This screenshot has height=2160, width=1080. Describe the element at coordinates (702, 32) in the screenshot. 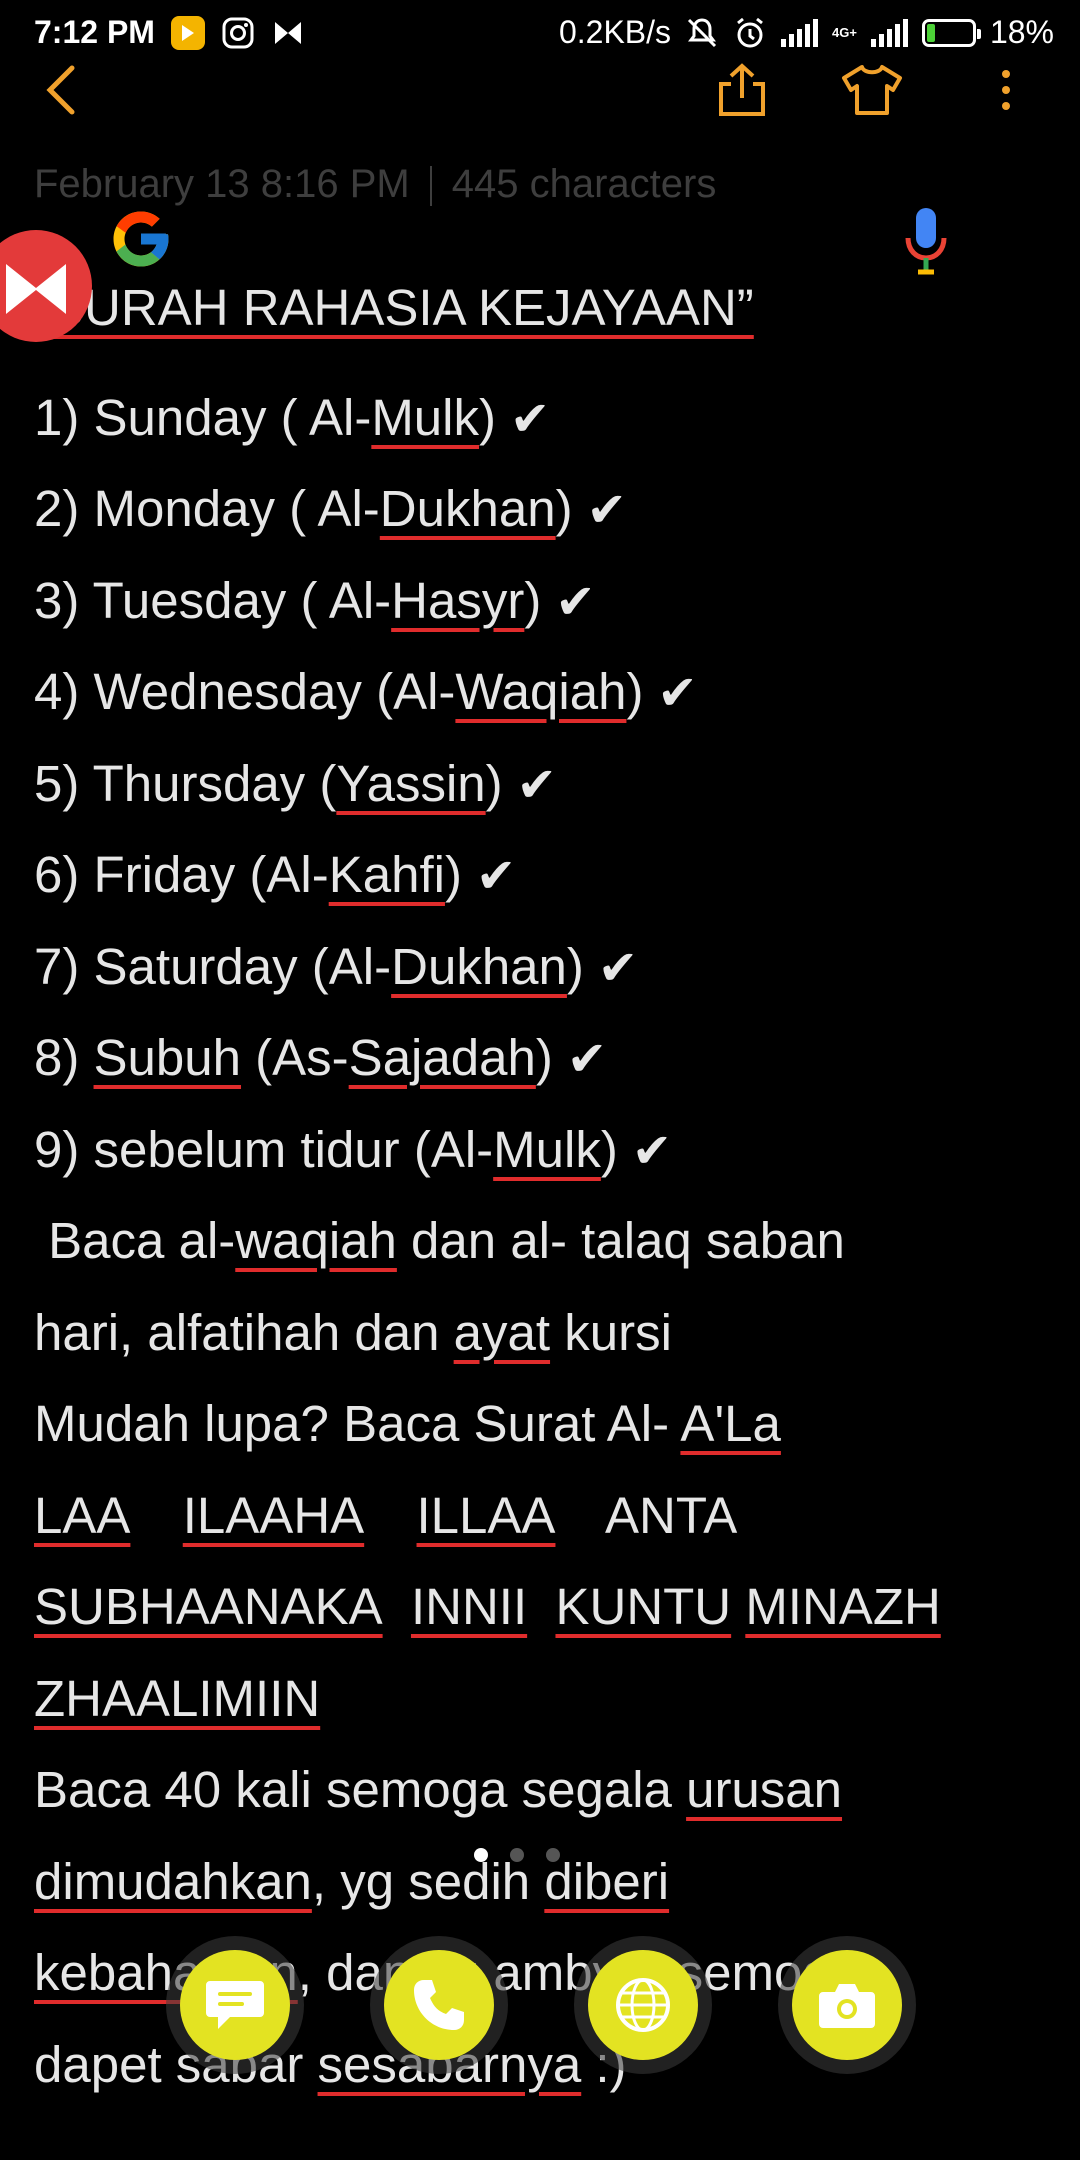

I see `bell-muted-icon` at that location.